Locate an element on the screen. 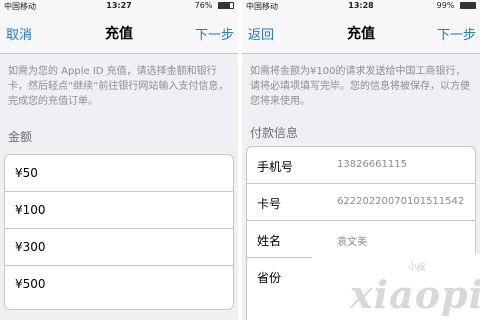 Image resolution: width=480 pixels, height=320 pixels. amount-option-100: ¥100 is located at coordinates (119, 210).